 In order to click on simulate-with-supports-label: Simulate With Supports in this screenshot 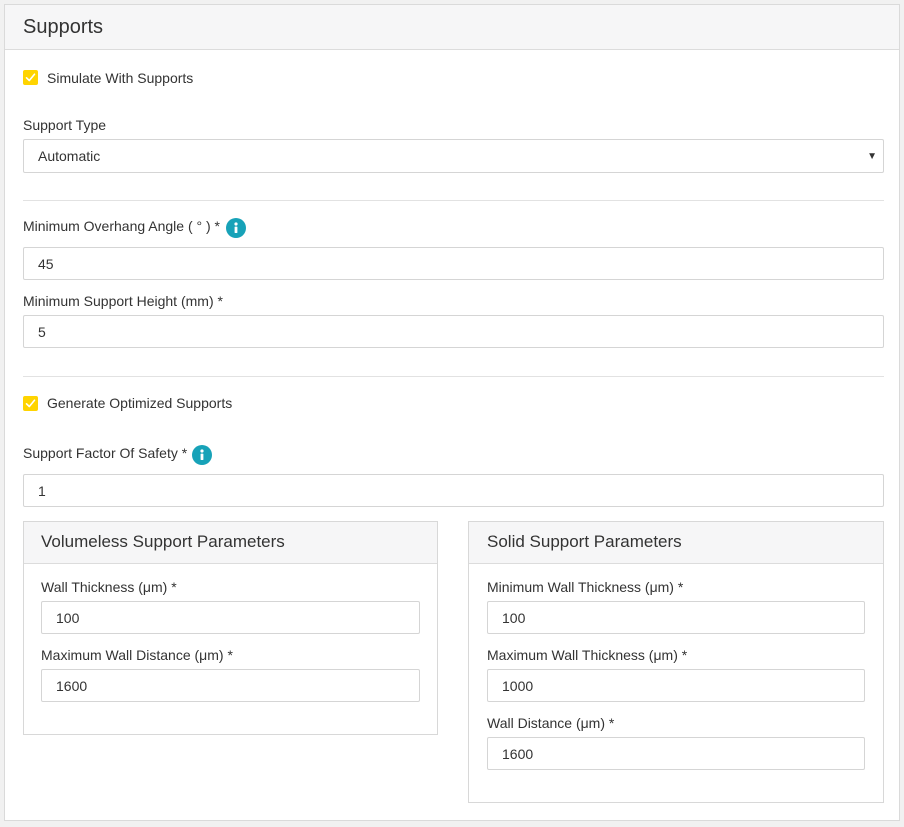, I will do `click(120, 78)`.